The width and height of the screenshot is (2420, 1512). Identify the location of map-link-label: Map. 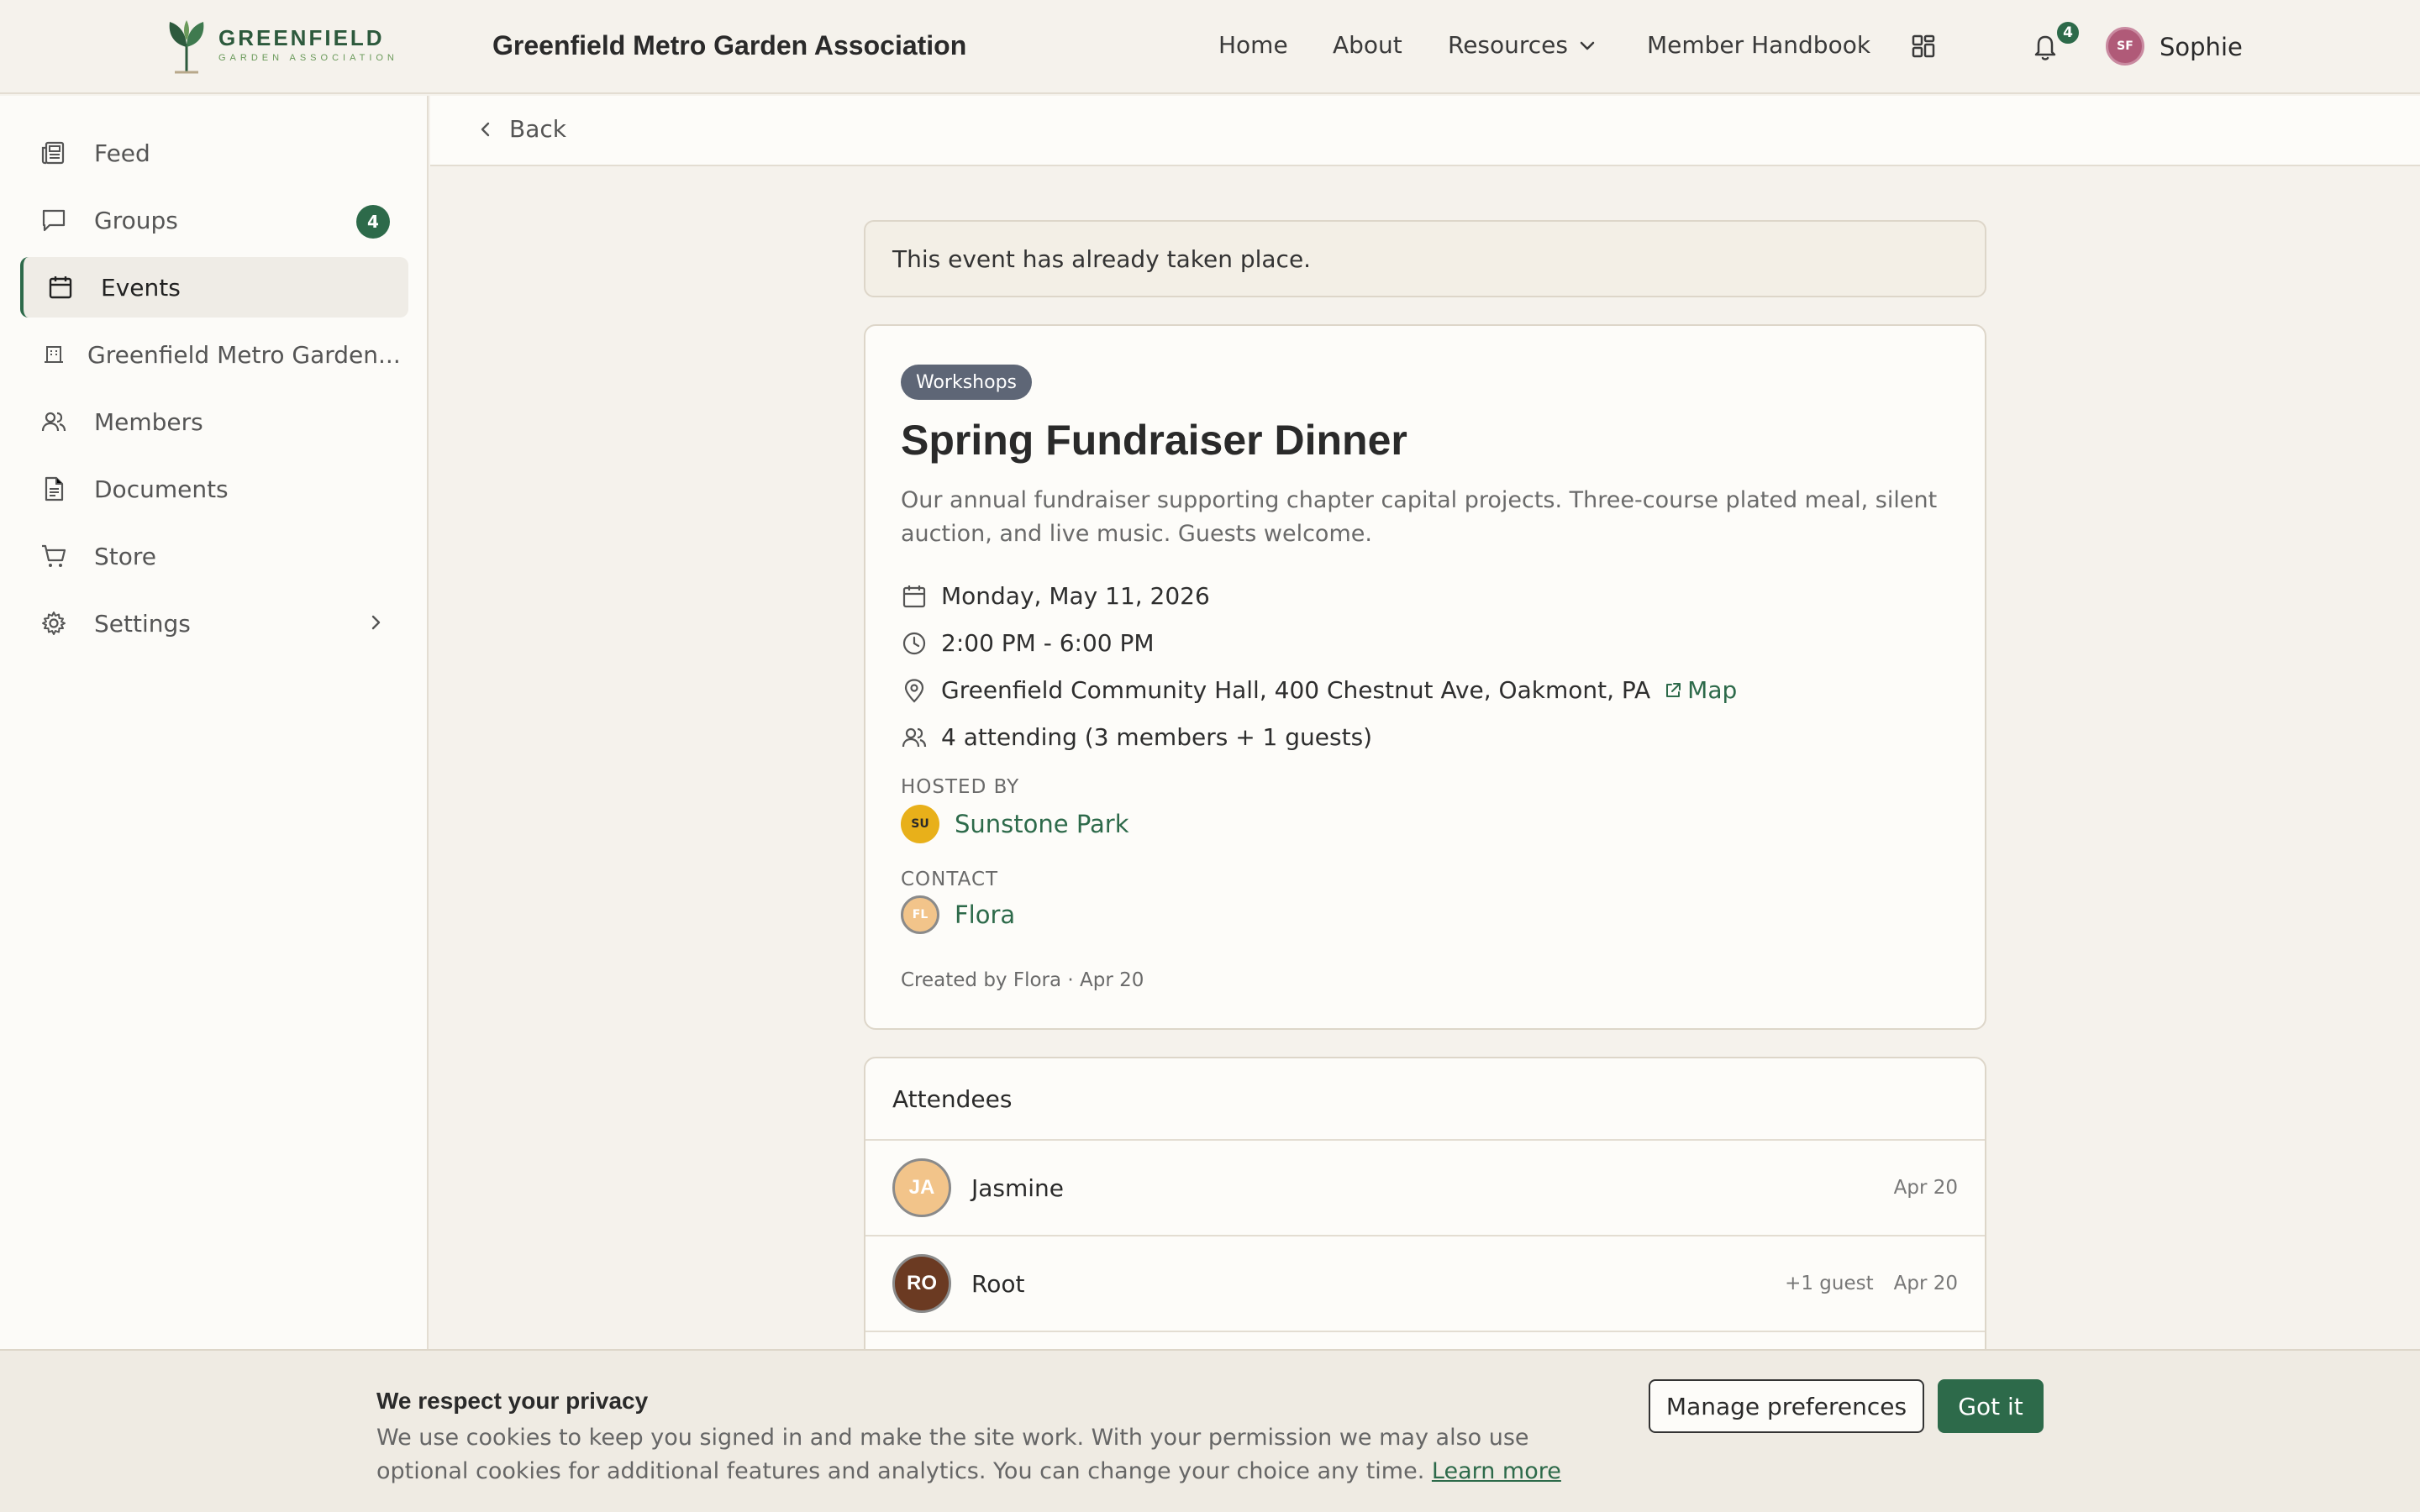
(1712, 690).